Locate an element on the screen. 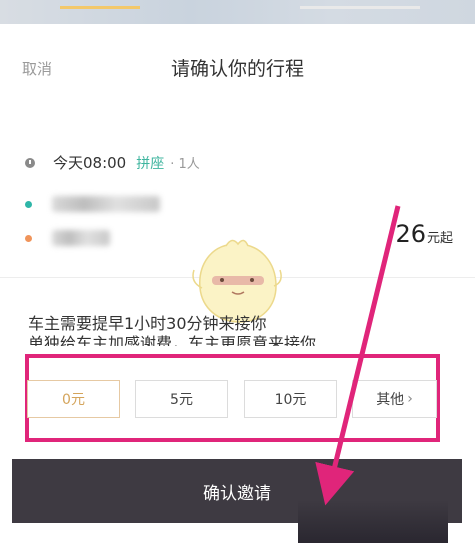 This screenshot has height=543, width=475. fee-option-0: 0元 is located at coordinates (73, 399).